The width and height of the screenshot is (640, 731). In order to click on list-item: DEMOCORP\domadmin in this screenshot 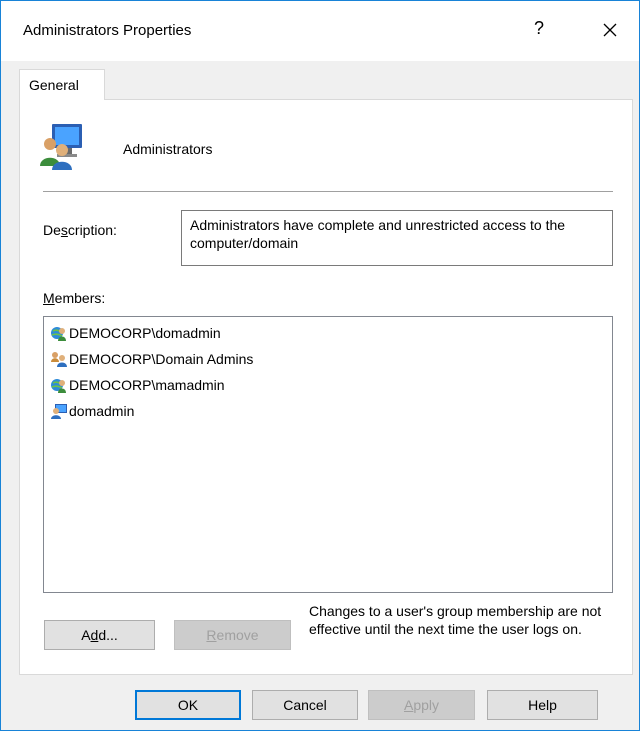, I will do `click(135, 333)`.